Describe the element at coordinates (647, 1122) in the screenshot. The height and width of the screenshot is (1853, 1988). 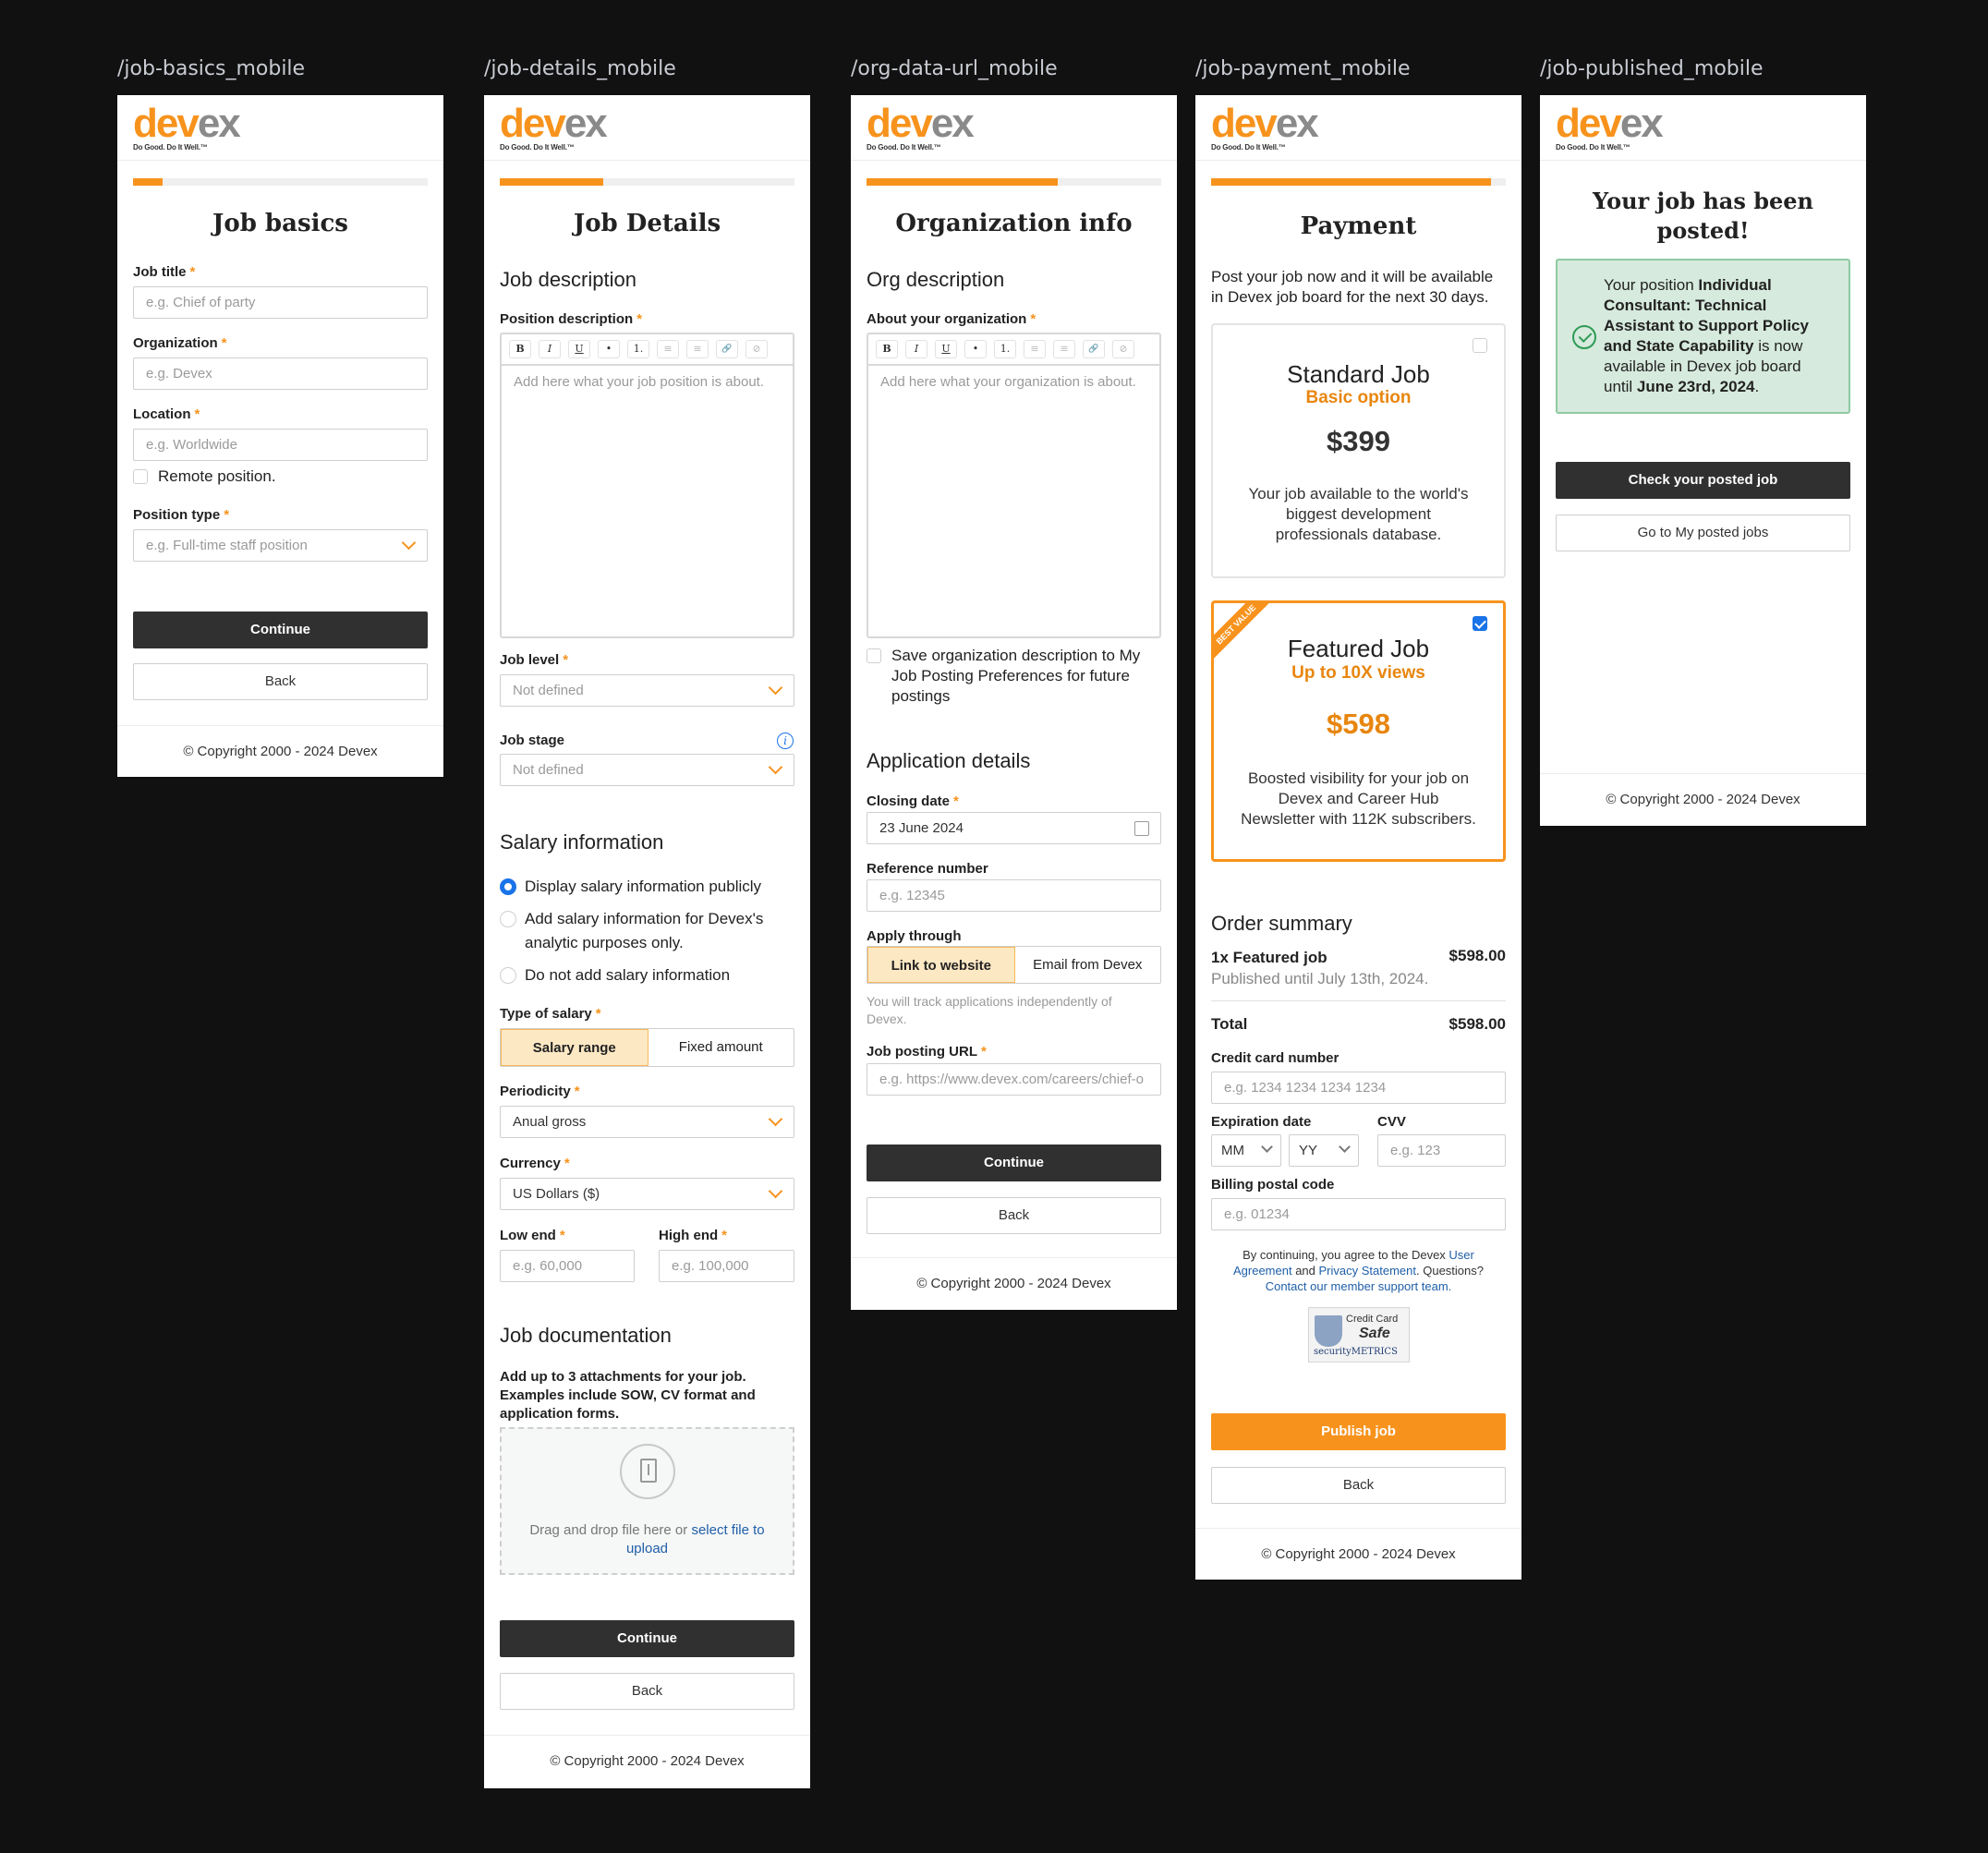
I see `periodicity-select: Anual gross` at that location.